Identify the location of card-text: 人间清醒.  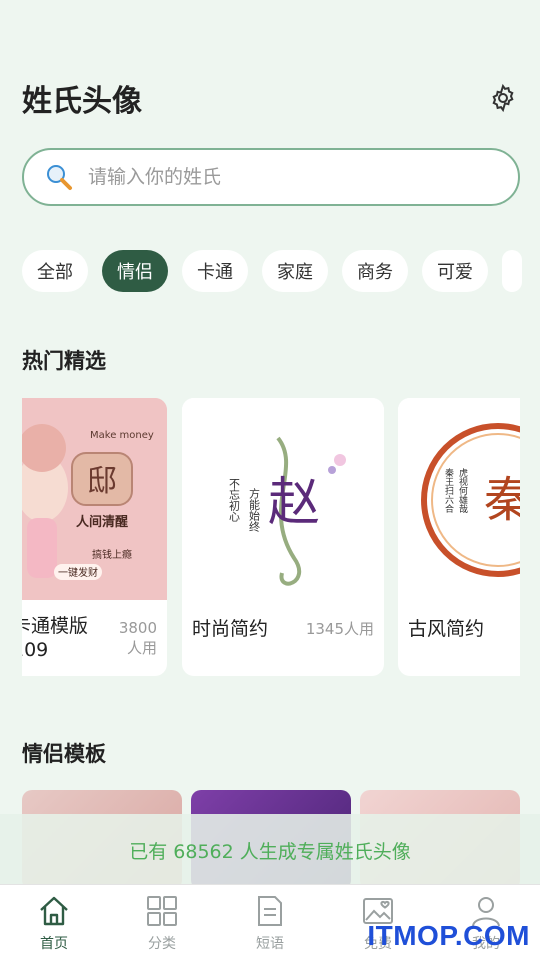
(102, 522).